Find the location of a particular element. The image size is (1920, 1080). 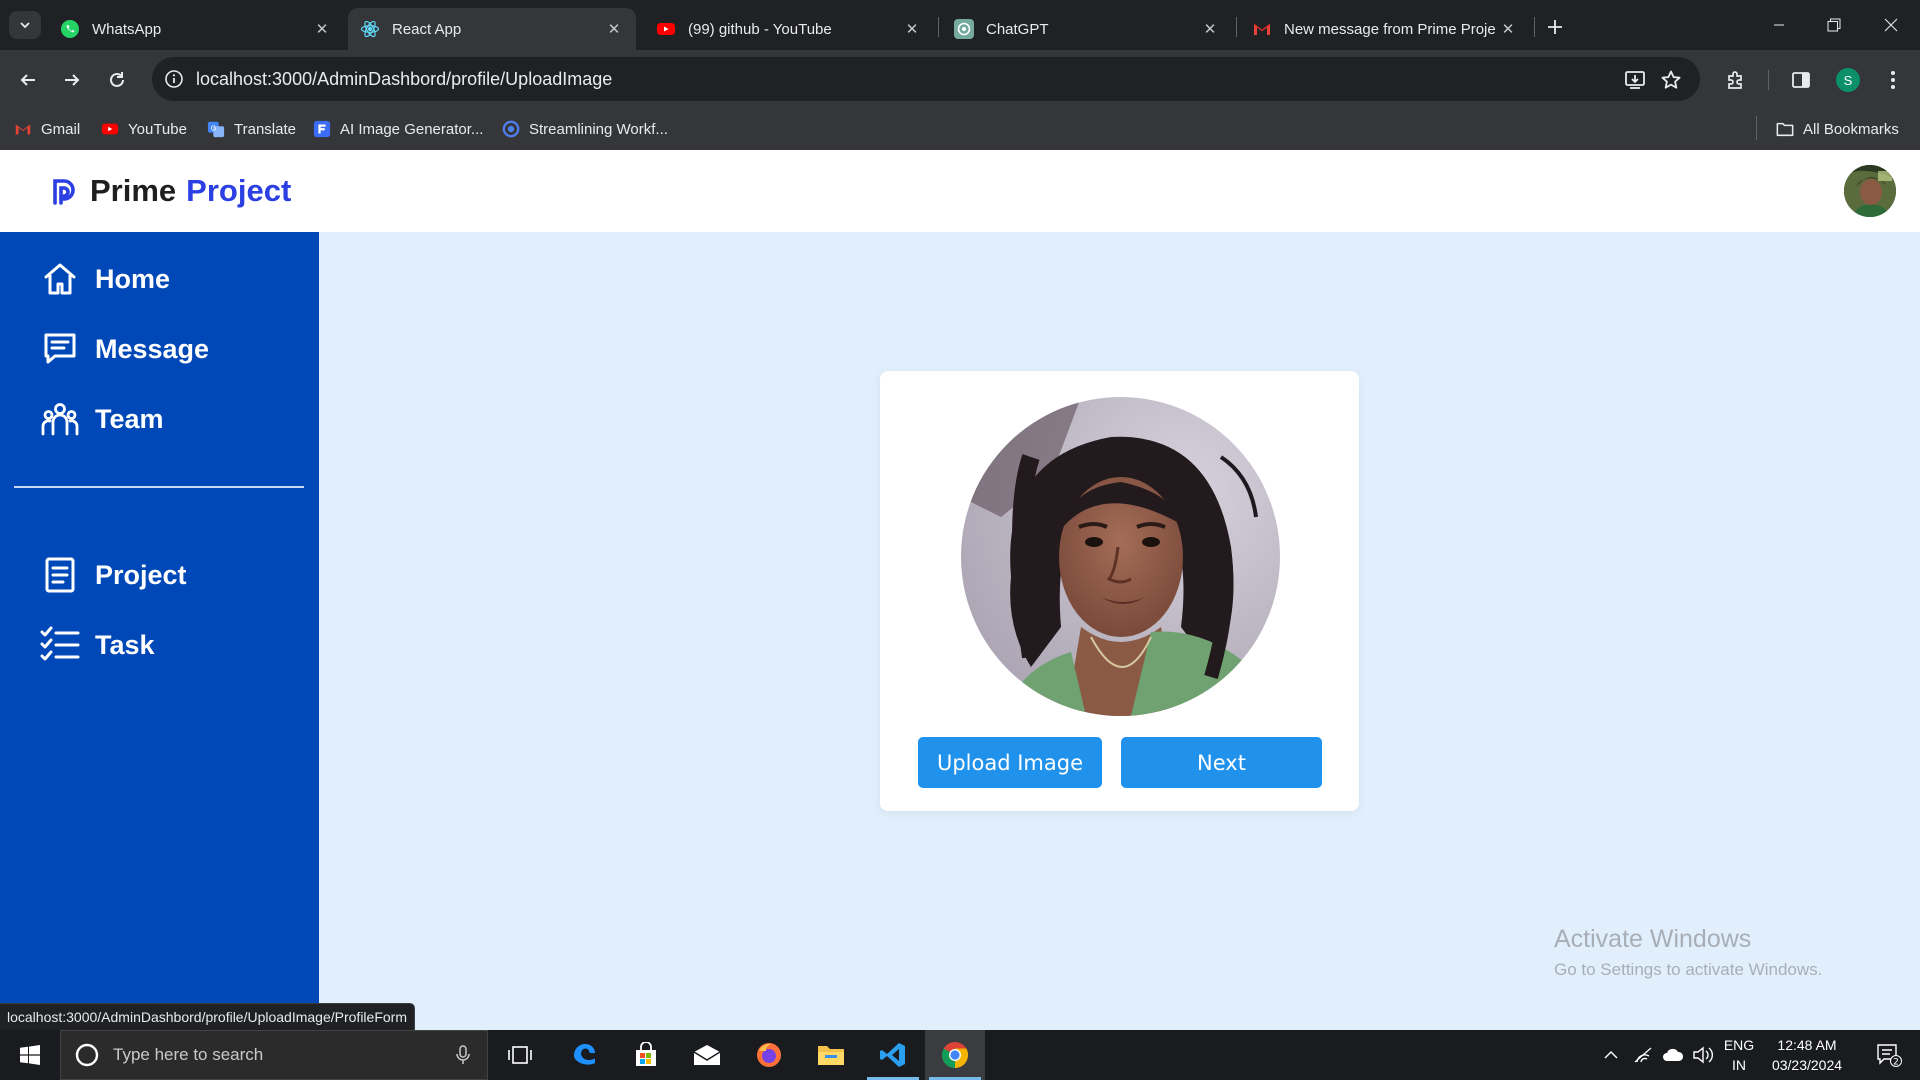

chevron-up-icon is located at coordinates (1611, 1055).